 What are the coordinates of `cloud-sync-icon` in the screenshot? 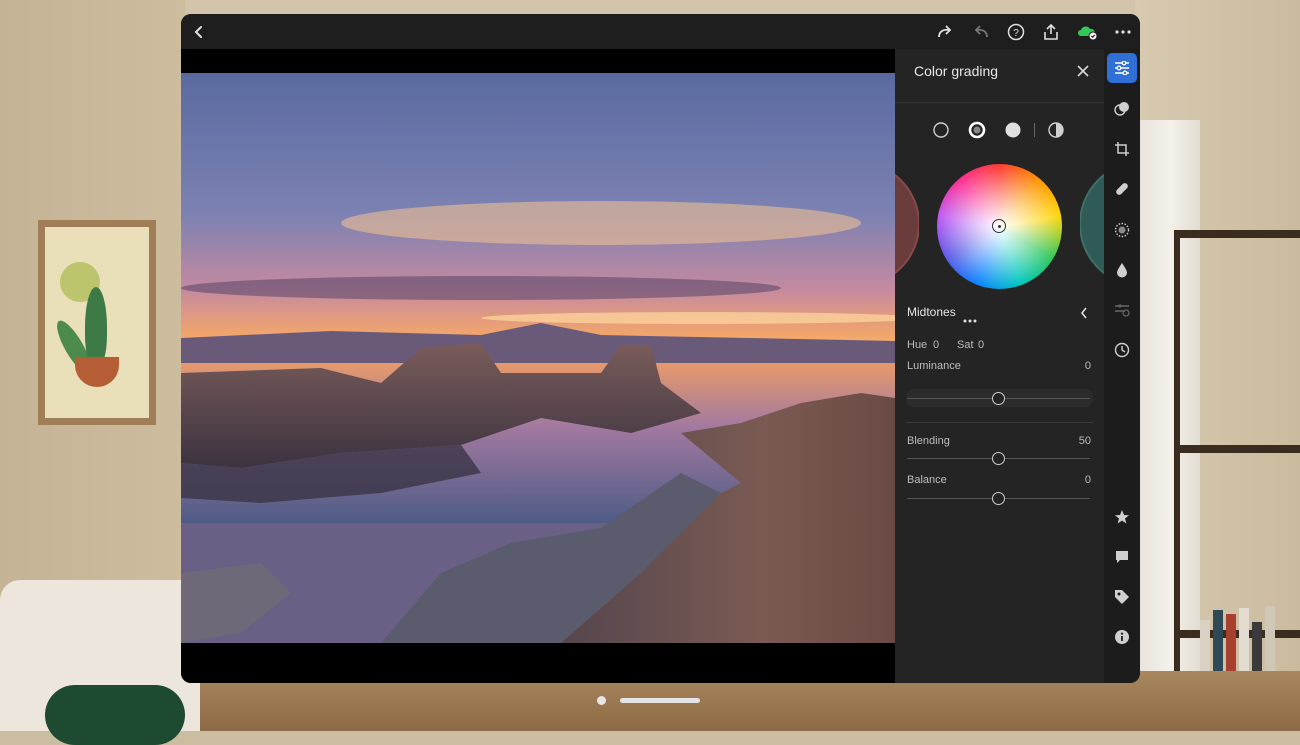 It's located at (1088, 32).